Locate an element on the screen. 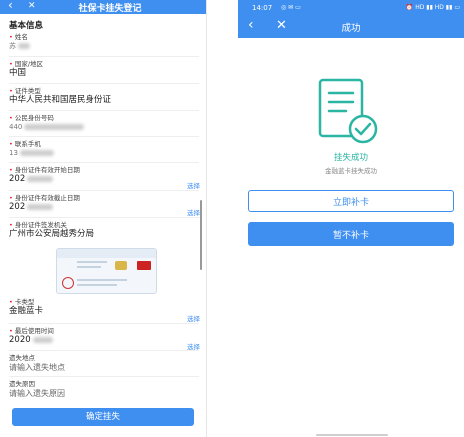 This screenshot has height=437, width=464. valid-start-select: 选择 is located at coordinates (193, 185).